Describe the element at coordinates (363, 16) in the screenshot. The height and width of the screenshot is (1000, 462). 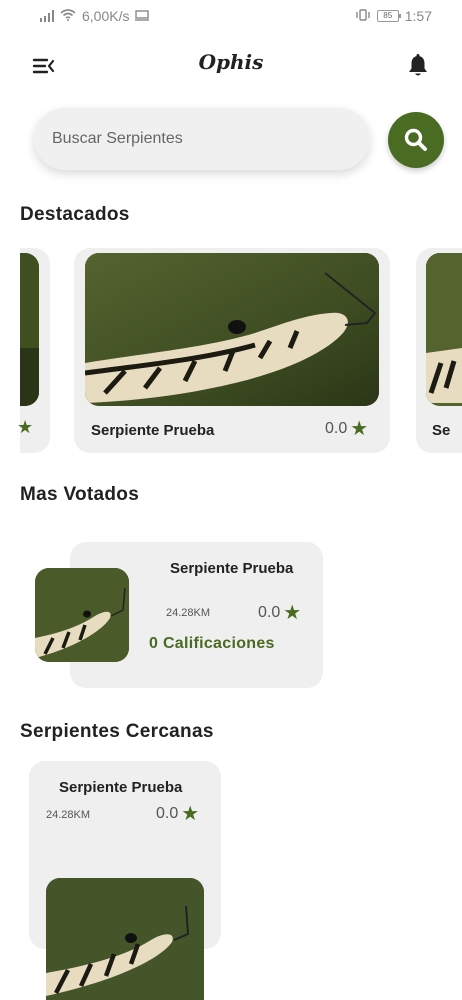
I see `vibrate-icon` at that location.